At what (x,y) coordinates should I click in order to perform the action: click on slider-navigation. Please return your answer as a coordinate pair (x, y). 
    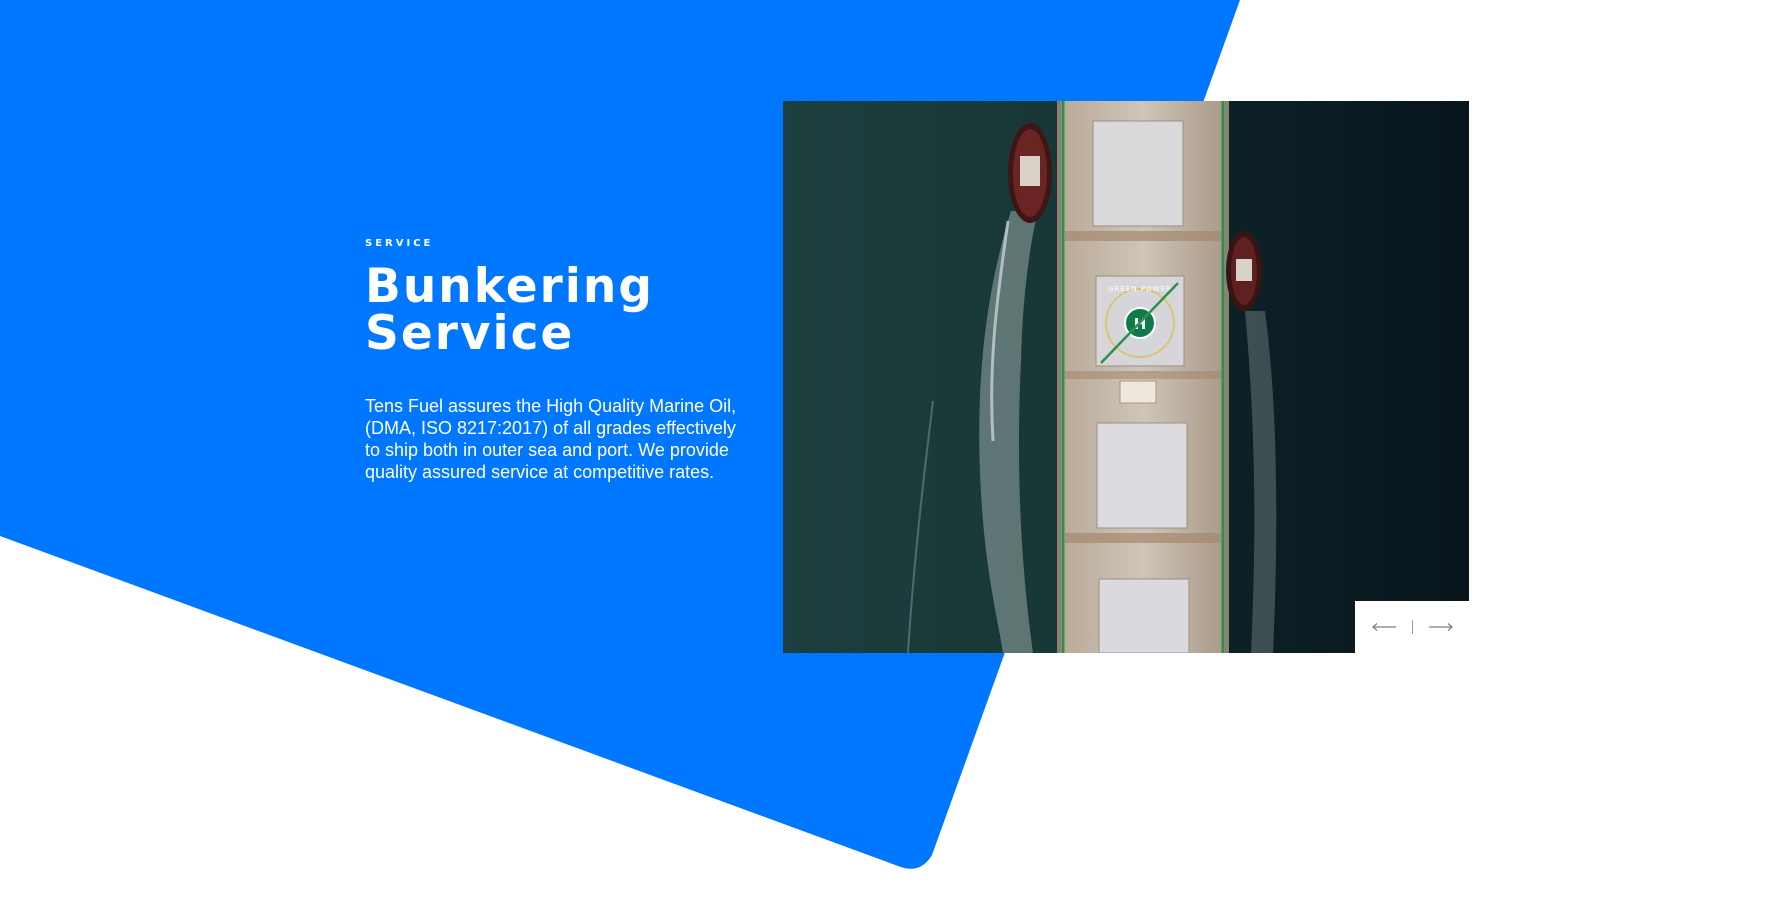
    Looking at the image, I should click on (1412, 627).